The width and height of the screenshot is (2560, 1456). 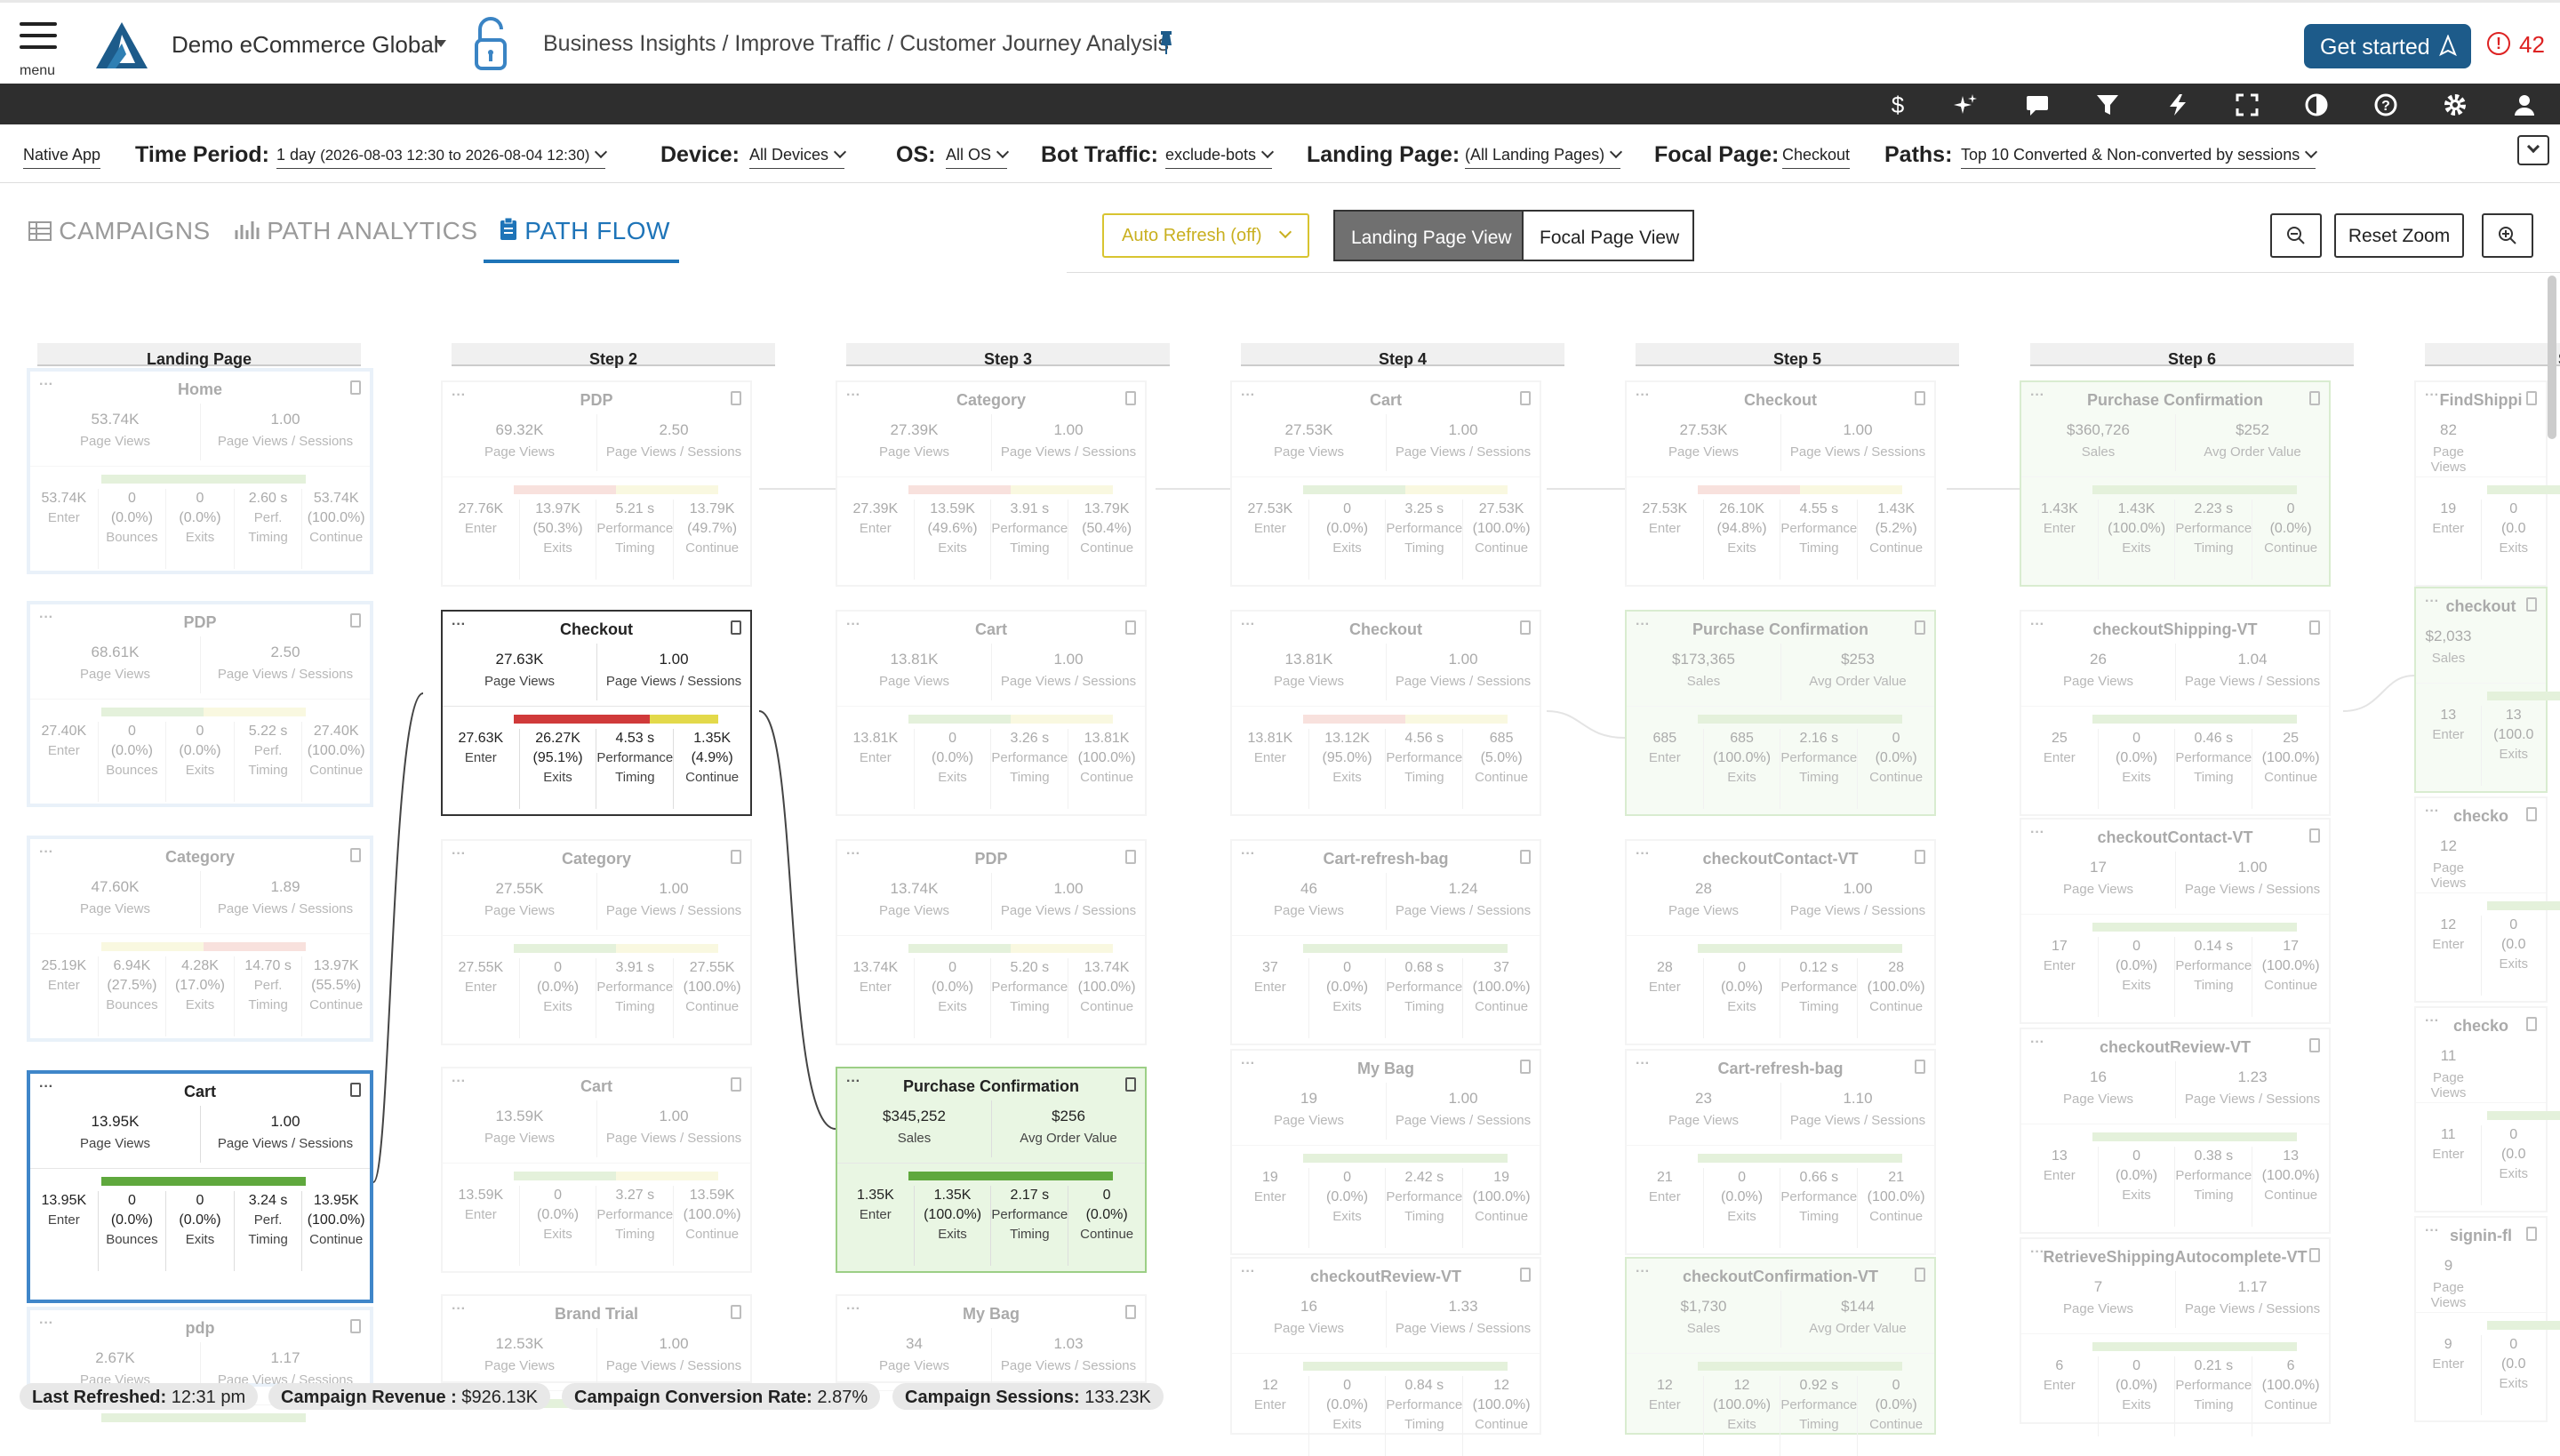 I want to click on node-secondary-metric: 1.04 Page Views / Sessions, so click(x=2252, y=672).